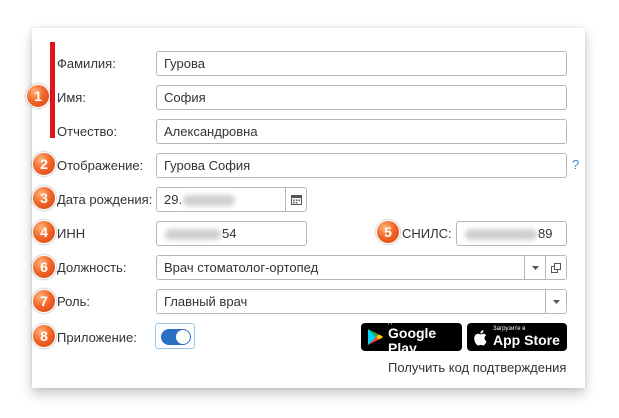 This screenshot has height=418, width=619. I want to click on google-play-button: ДОСТУПНО В Google Play, so click(411, 337).